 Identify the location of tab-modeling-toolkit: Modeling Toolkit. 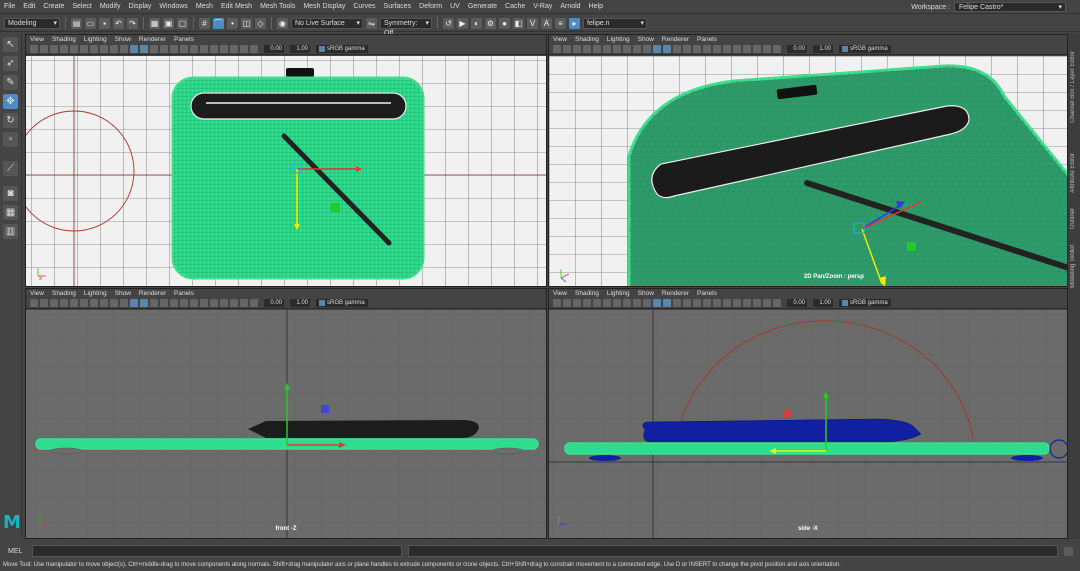
(1073, 266).